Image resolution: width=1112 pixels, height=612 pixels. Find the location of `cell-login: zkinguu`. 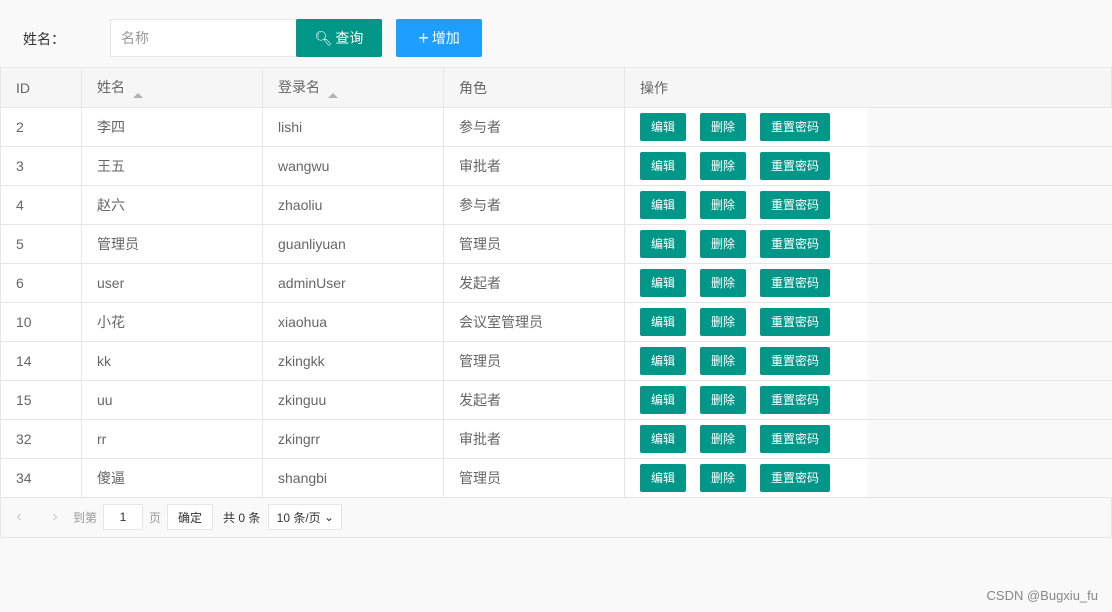

cell-login: zkinguu is located at coordinates (353, 400).